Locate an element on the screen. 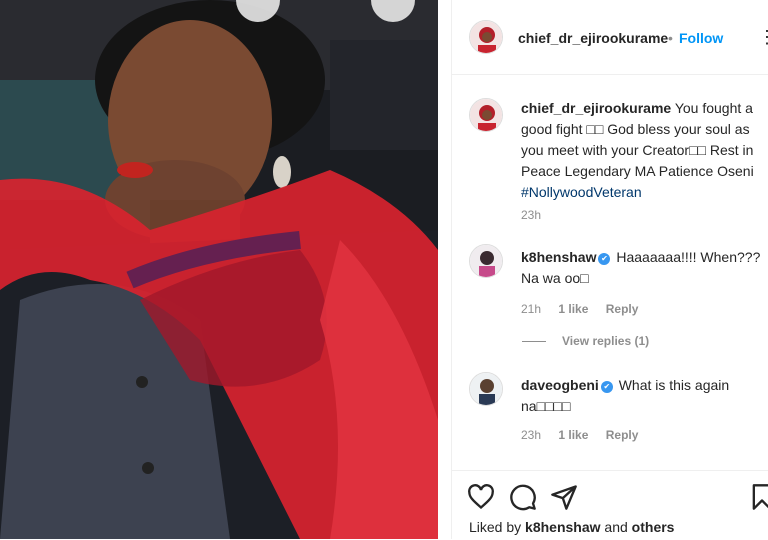 The image size is (768, 540). liked-by-others: others is located at coordinates (653, 527).